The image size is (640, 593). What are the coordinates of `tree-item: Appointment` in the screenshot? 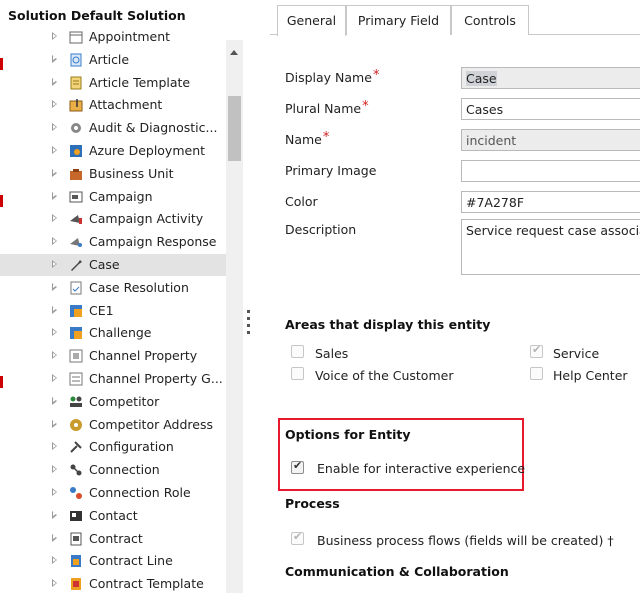 It's located at (113, 38).